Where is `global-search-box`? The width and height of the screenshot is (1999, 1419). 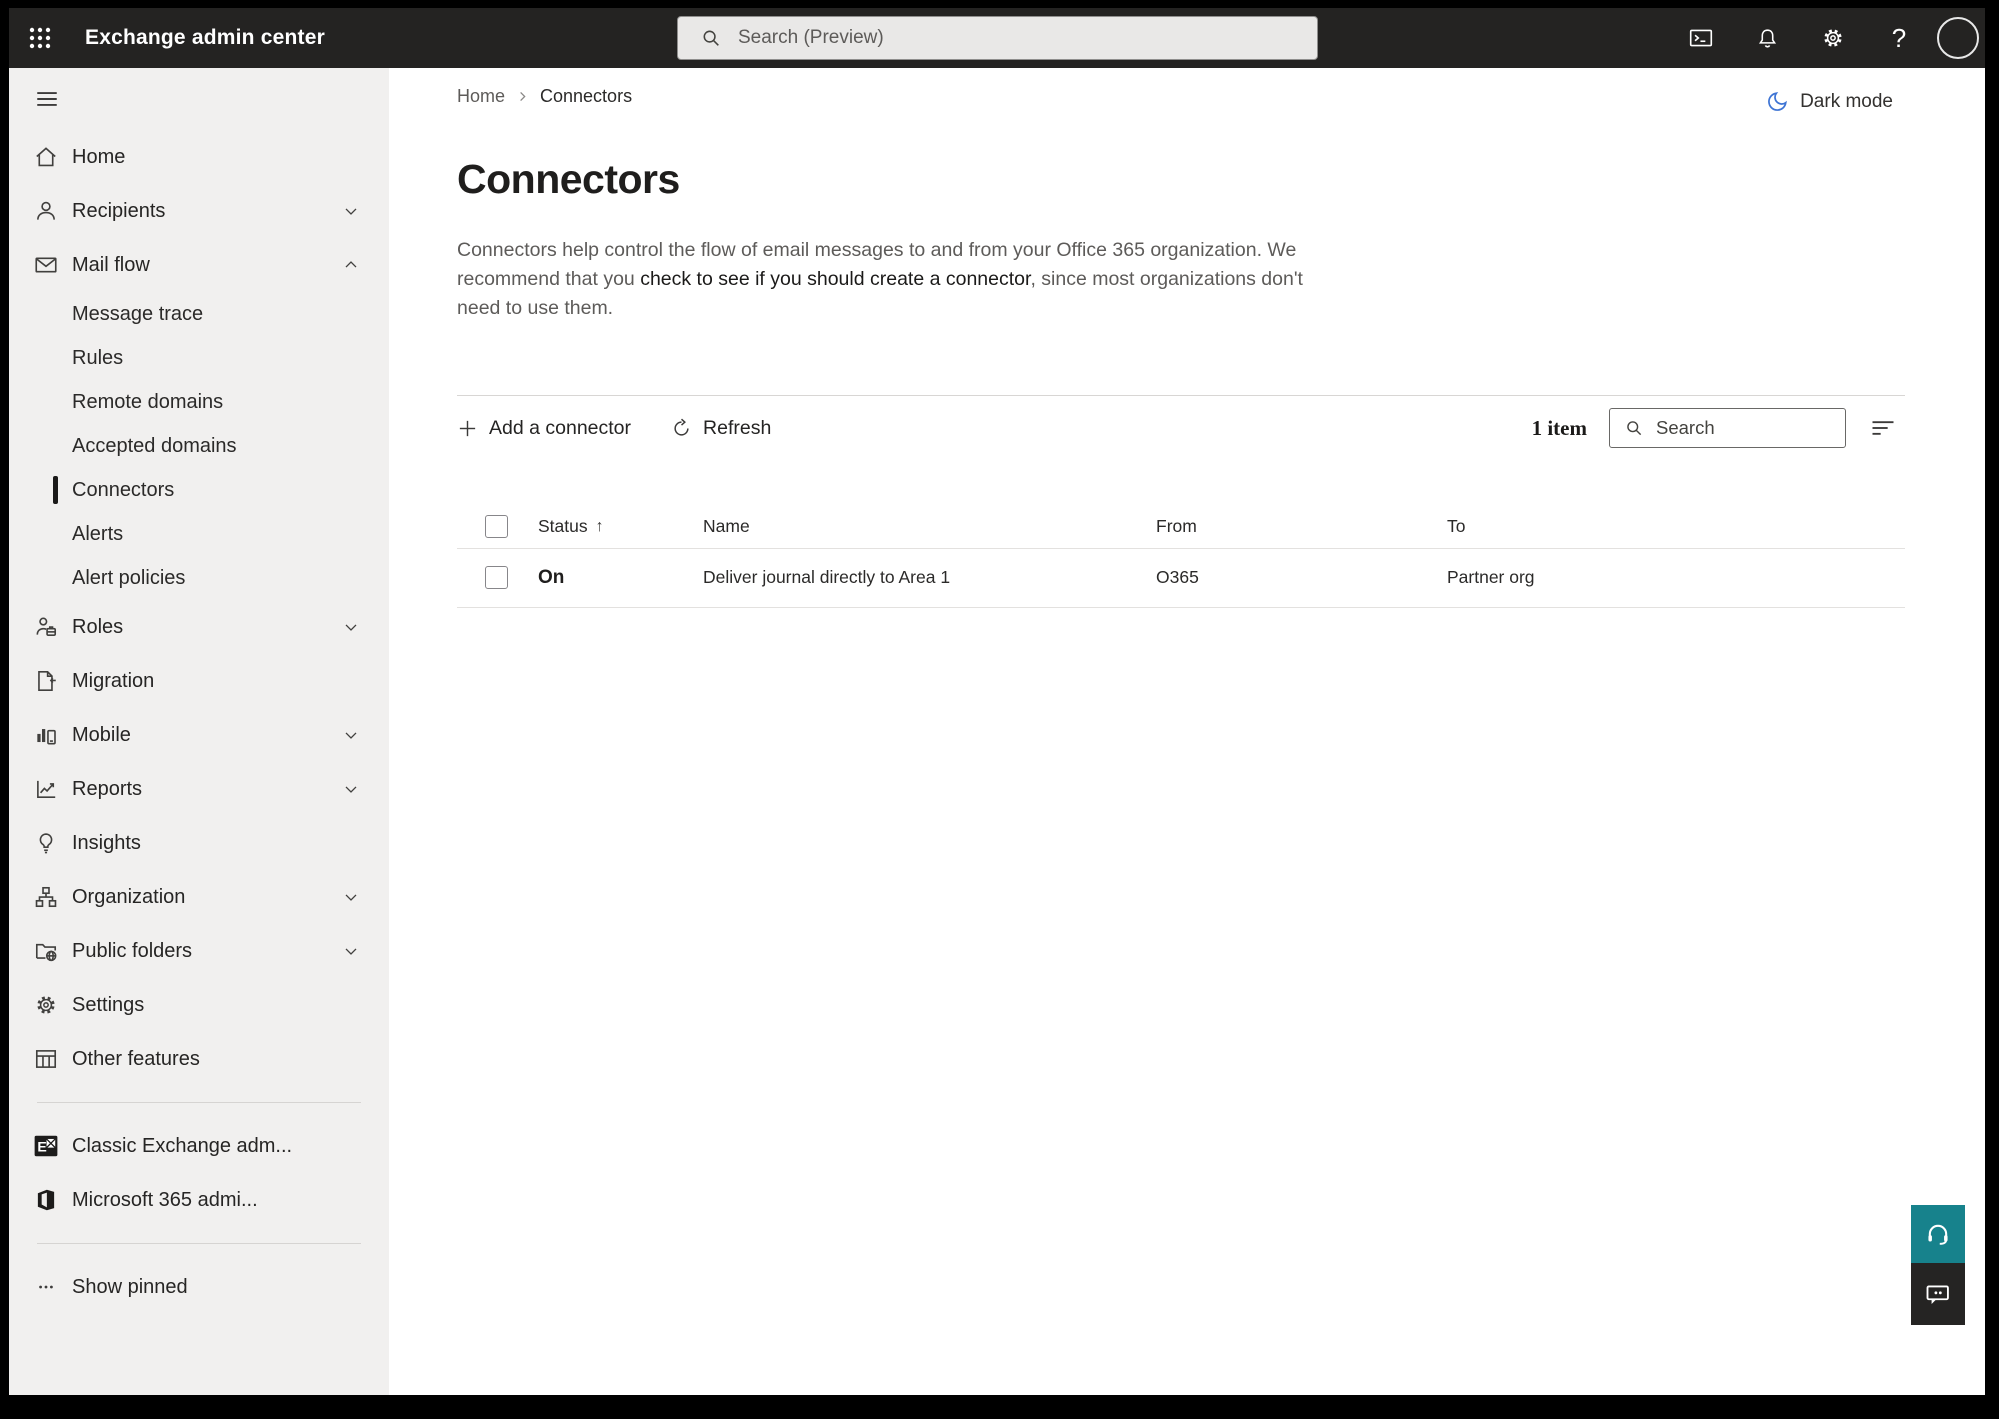
global-search-box is located at coordinates (997, 38).